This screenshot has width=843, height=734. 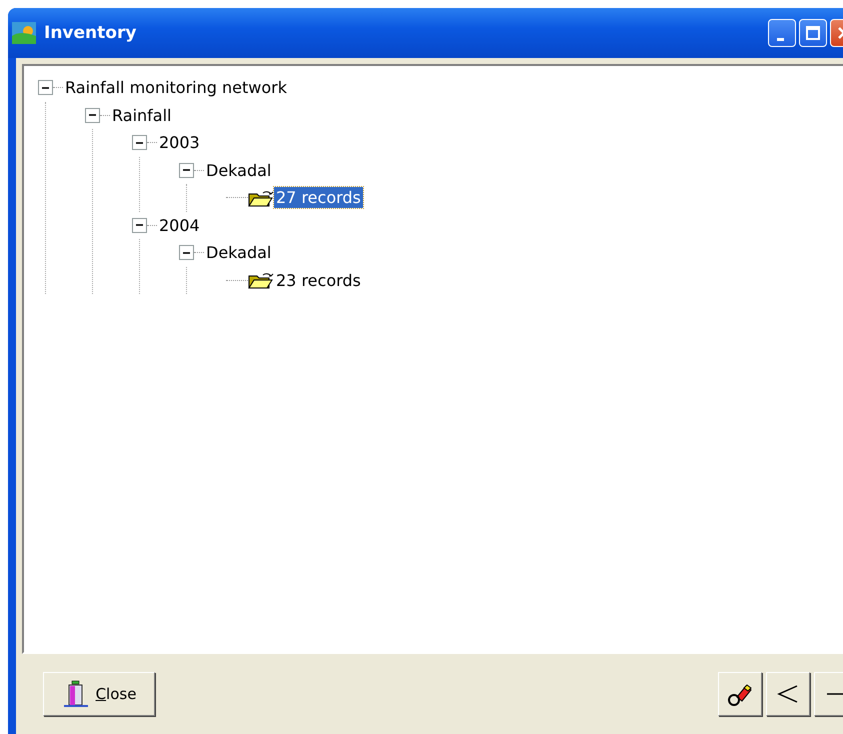 What do you see at coordinates (24, 33) in the screenshot?
I see `landscape-icon` at bounding box center [24, 33].